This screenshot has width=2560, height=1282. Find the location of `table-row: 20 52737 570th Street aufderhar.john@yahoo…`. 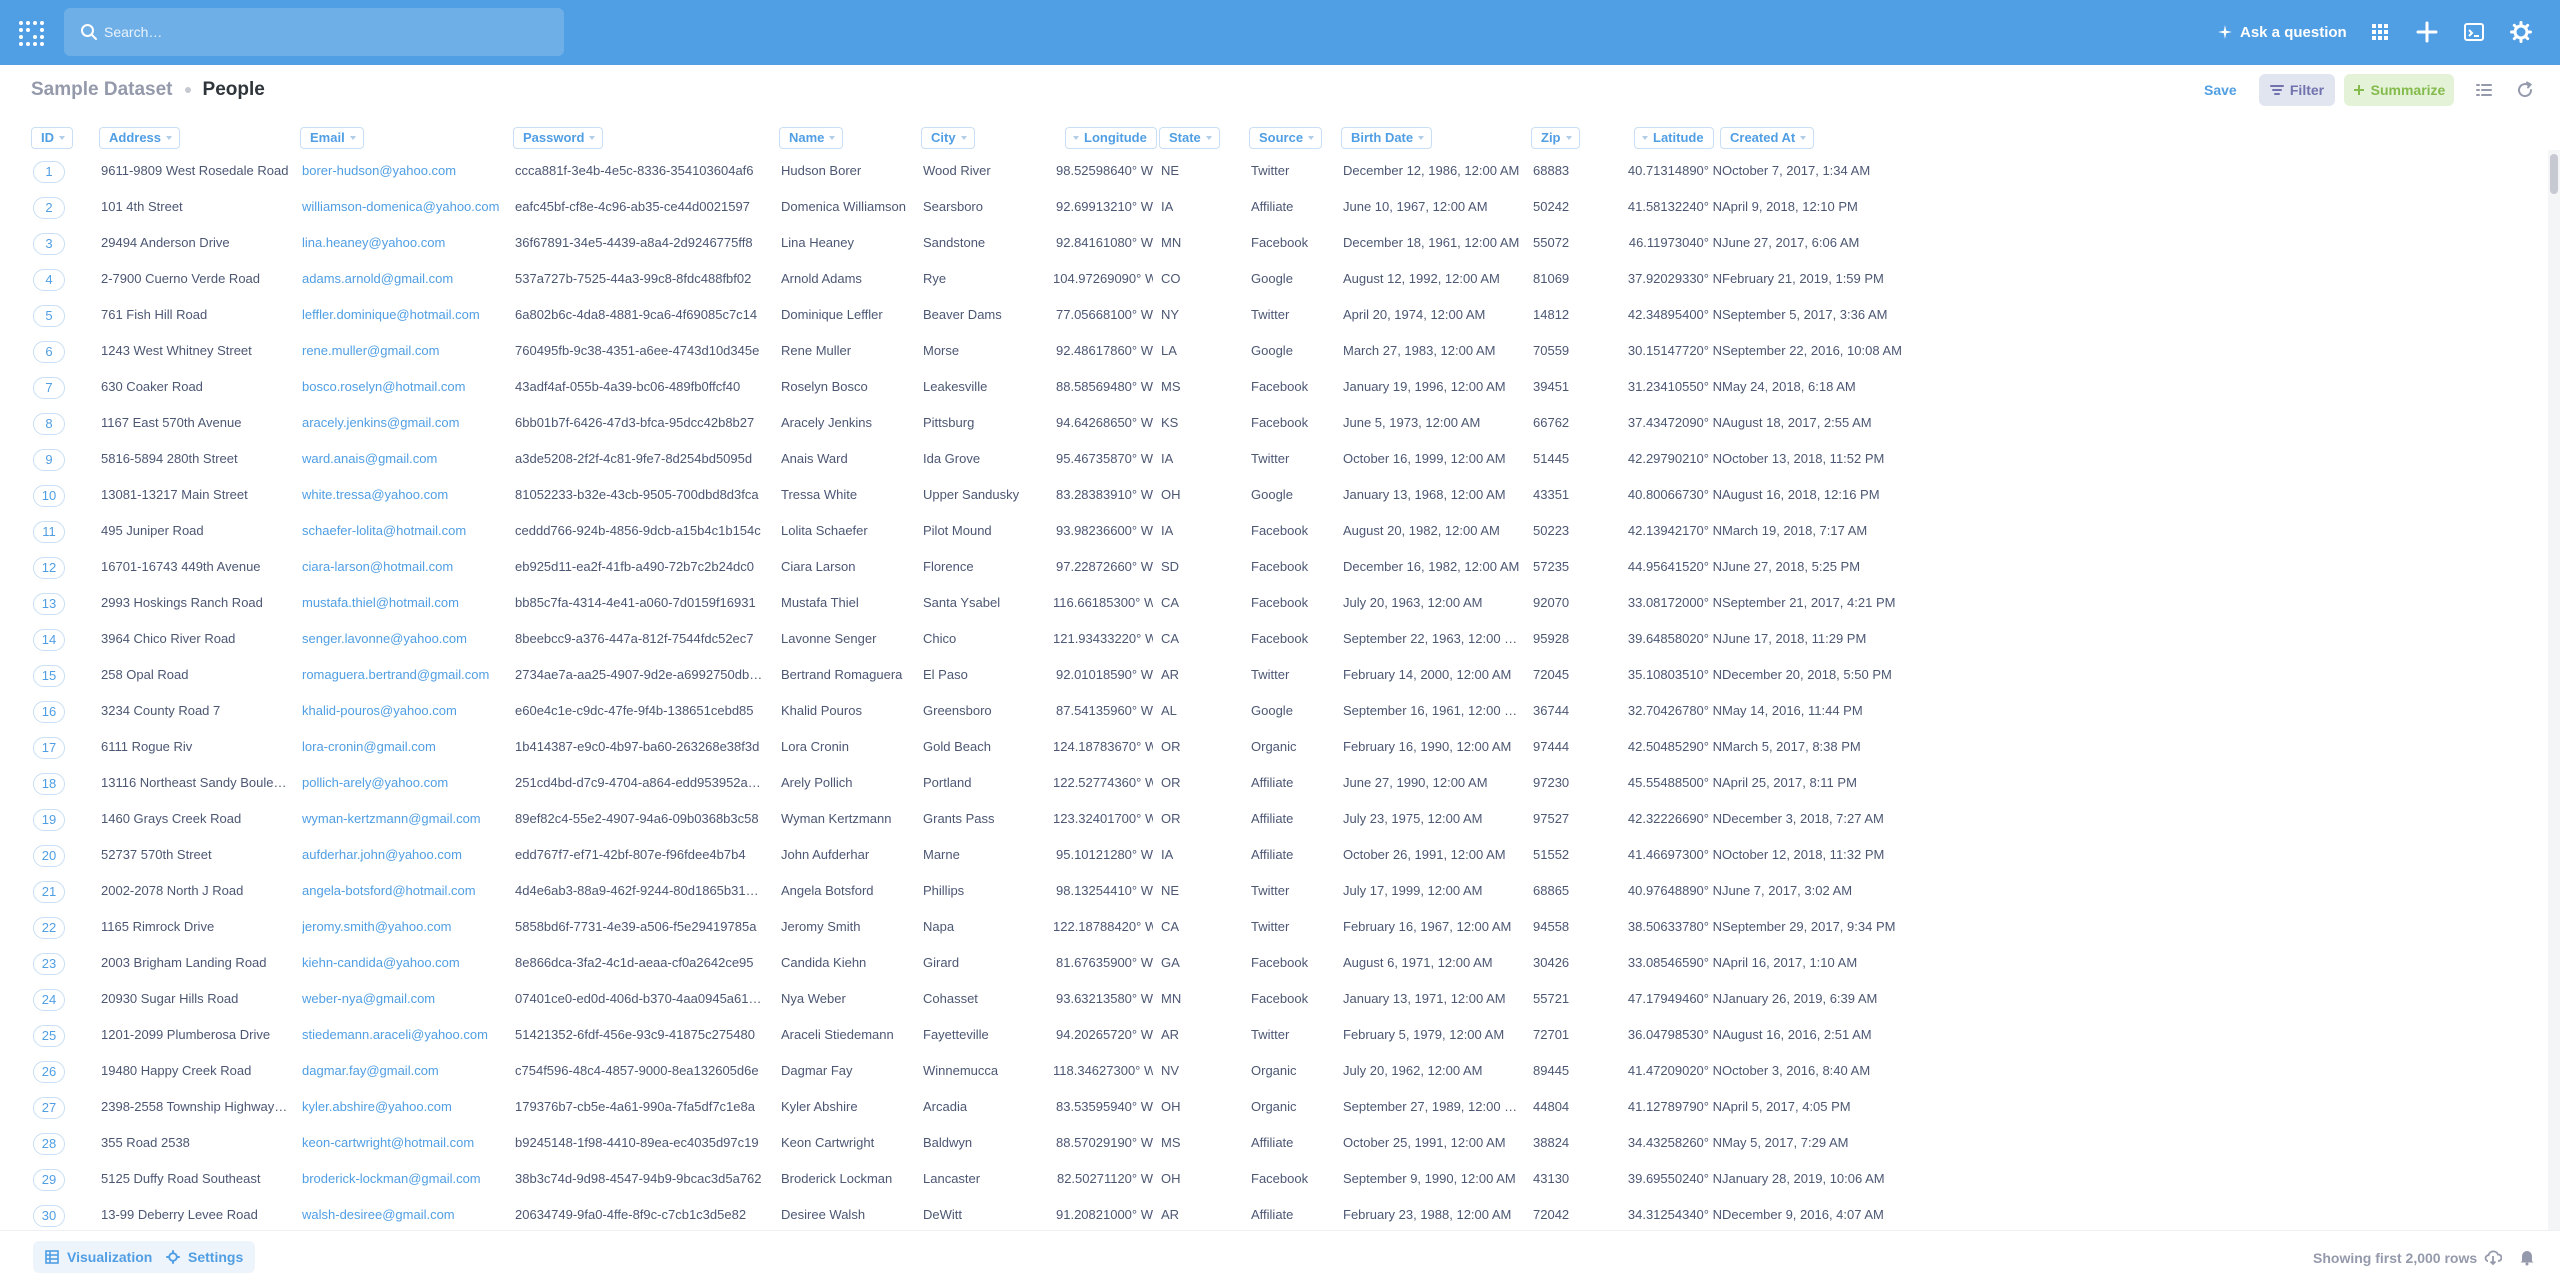

table-row: 20 52737 570th Street aufderhar.john@yahoo… is located at coordinates (1274, 855).